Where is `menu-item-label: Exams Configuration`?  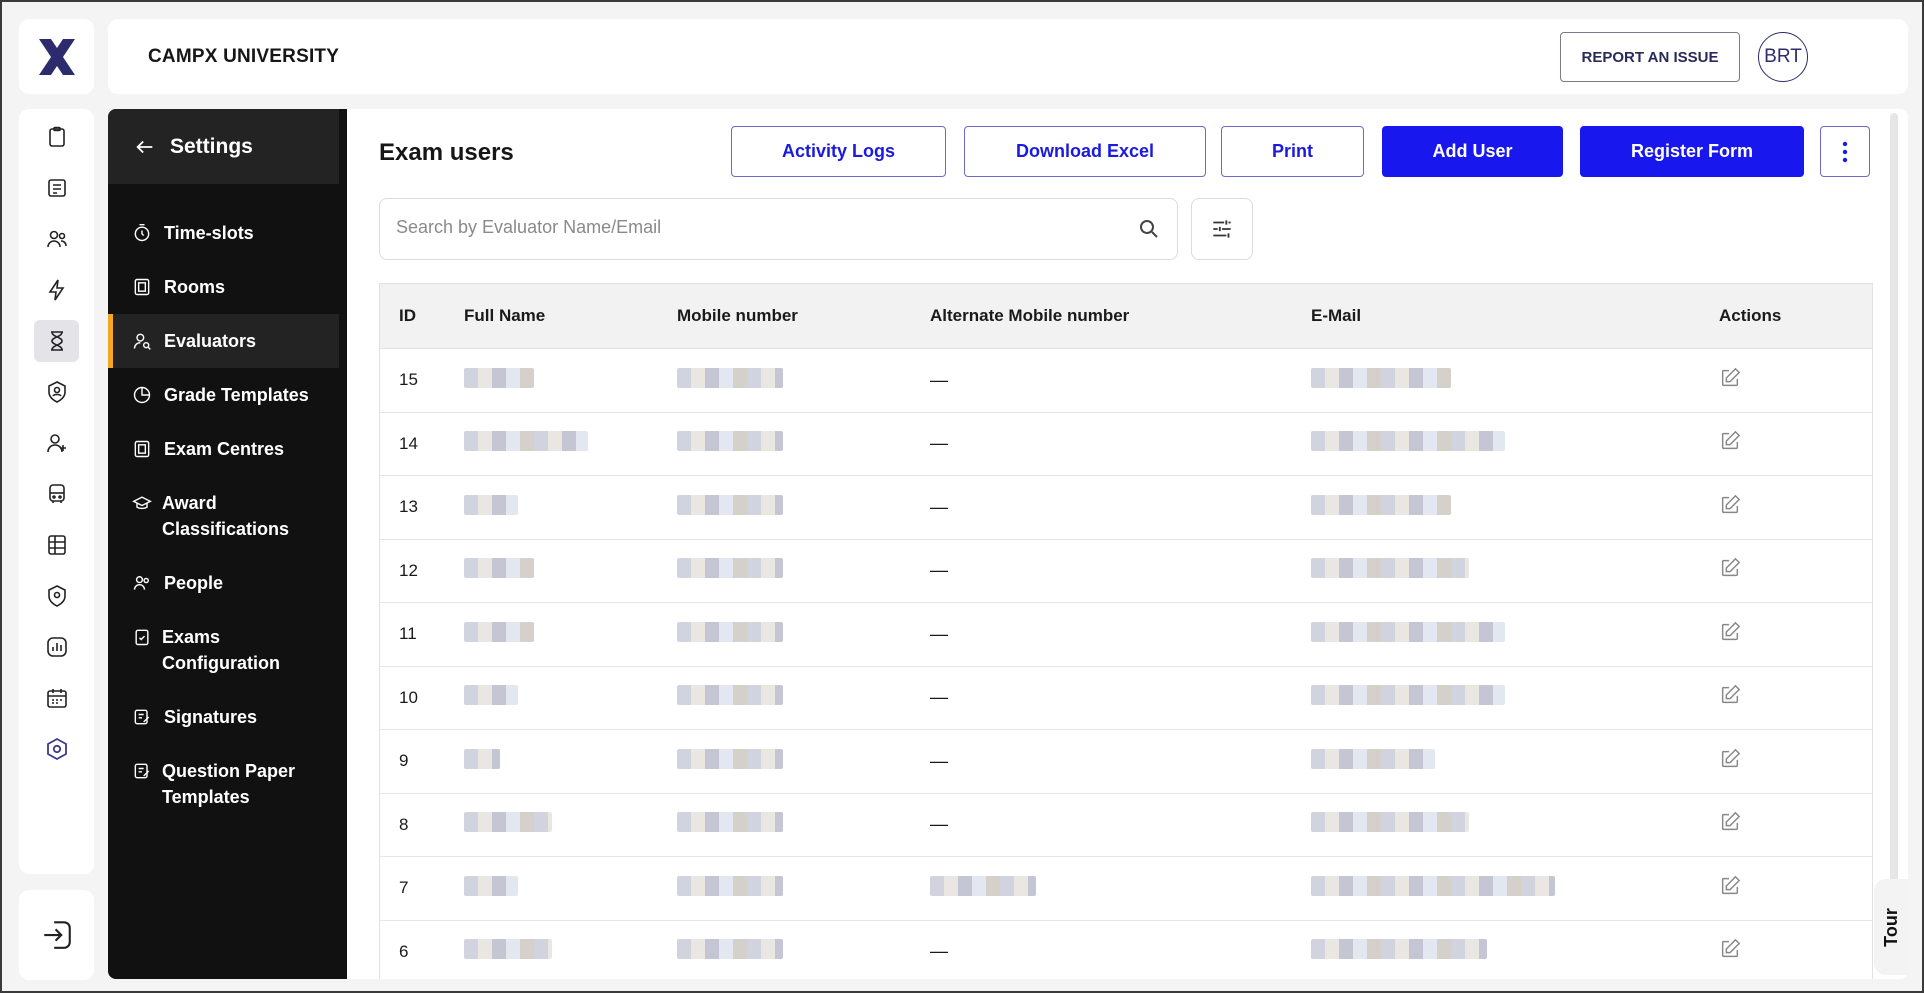 menu-item-label: Exams Configuration is located at coordinates (221, 650).